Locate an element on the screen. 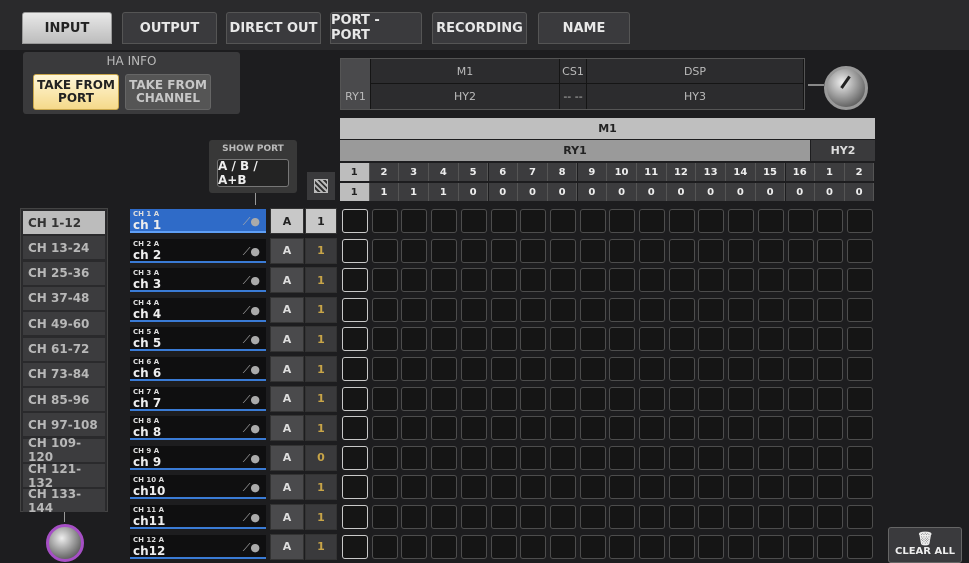 This screenshot has width=969, height=563. input-ab-5: A is located at coordinates (287, 339).